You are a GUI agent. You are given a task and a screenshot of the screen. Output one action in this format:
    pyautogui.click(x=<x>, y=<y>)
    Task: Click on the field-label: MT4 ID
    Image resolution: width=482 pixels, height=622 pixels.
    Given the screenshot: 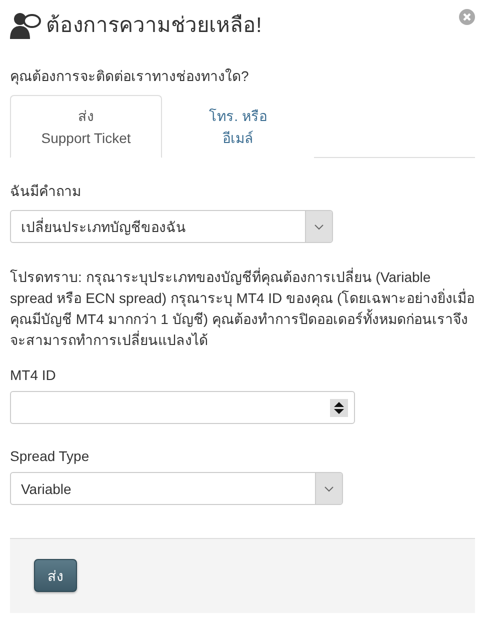 What is the action you would take?
    pyautogui.click(x=33, y=375)
    